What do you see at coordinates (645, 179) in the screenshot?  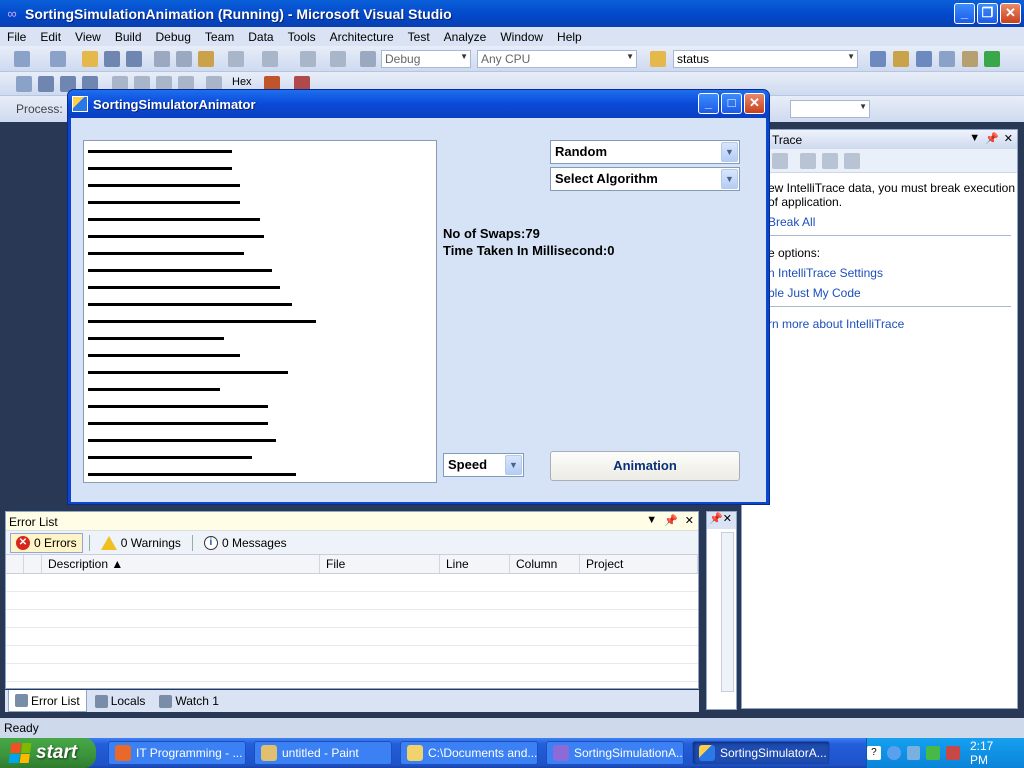 I see `algorithm-dropdown: Select Algorithm ▼` at bounding box center [645, 179].